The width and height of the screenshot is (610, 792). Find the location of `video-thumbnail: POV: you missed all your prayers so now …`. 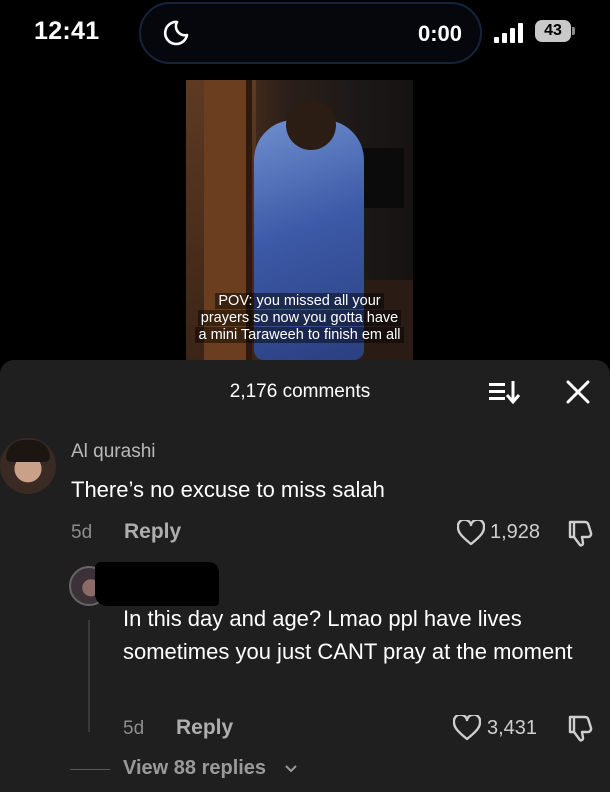

video-thumbnail: POV: you missed all your prayers so now … is located at coordinates (299, 220).